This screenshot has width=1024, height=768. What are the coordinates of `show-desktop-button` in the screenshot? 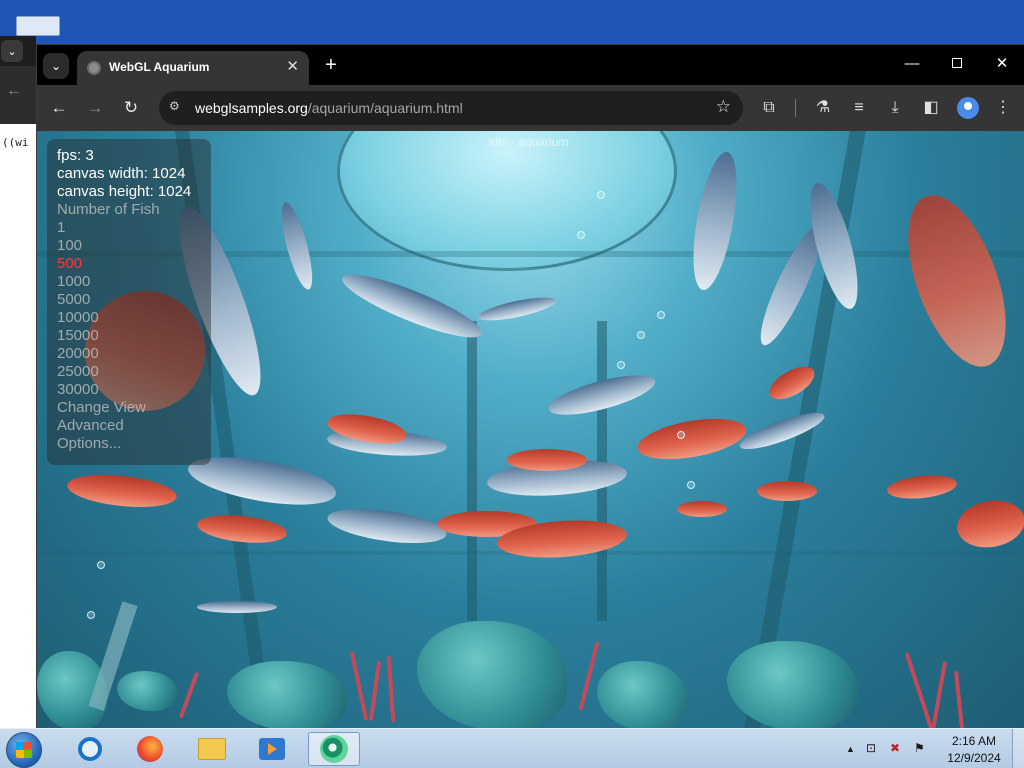 It's located at (1018, 748).